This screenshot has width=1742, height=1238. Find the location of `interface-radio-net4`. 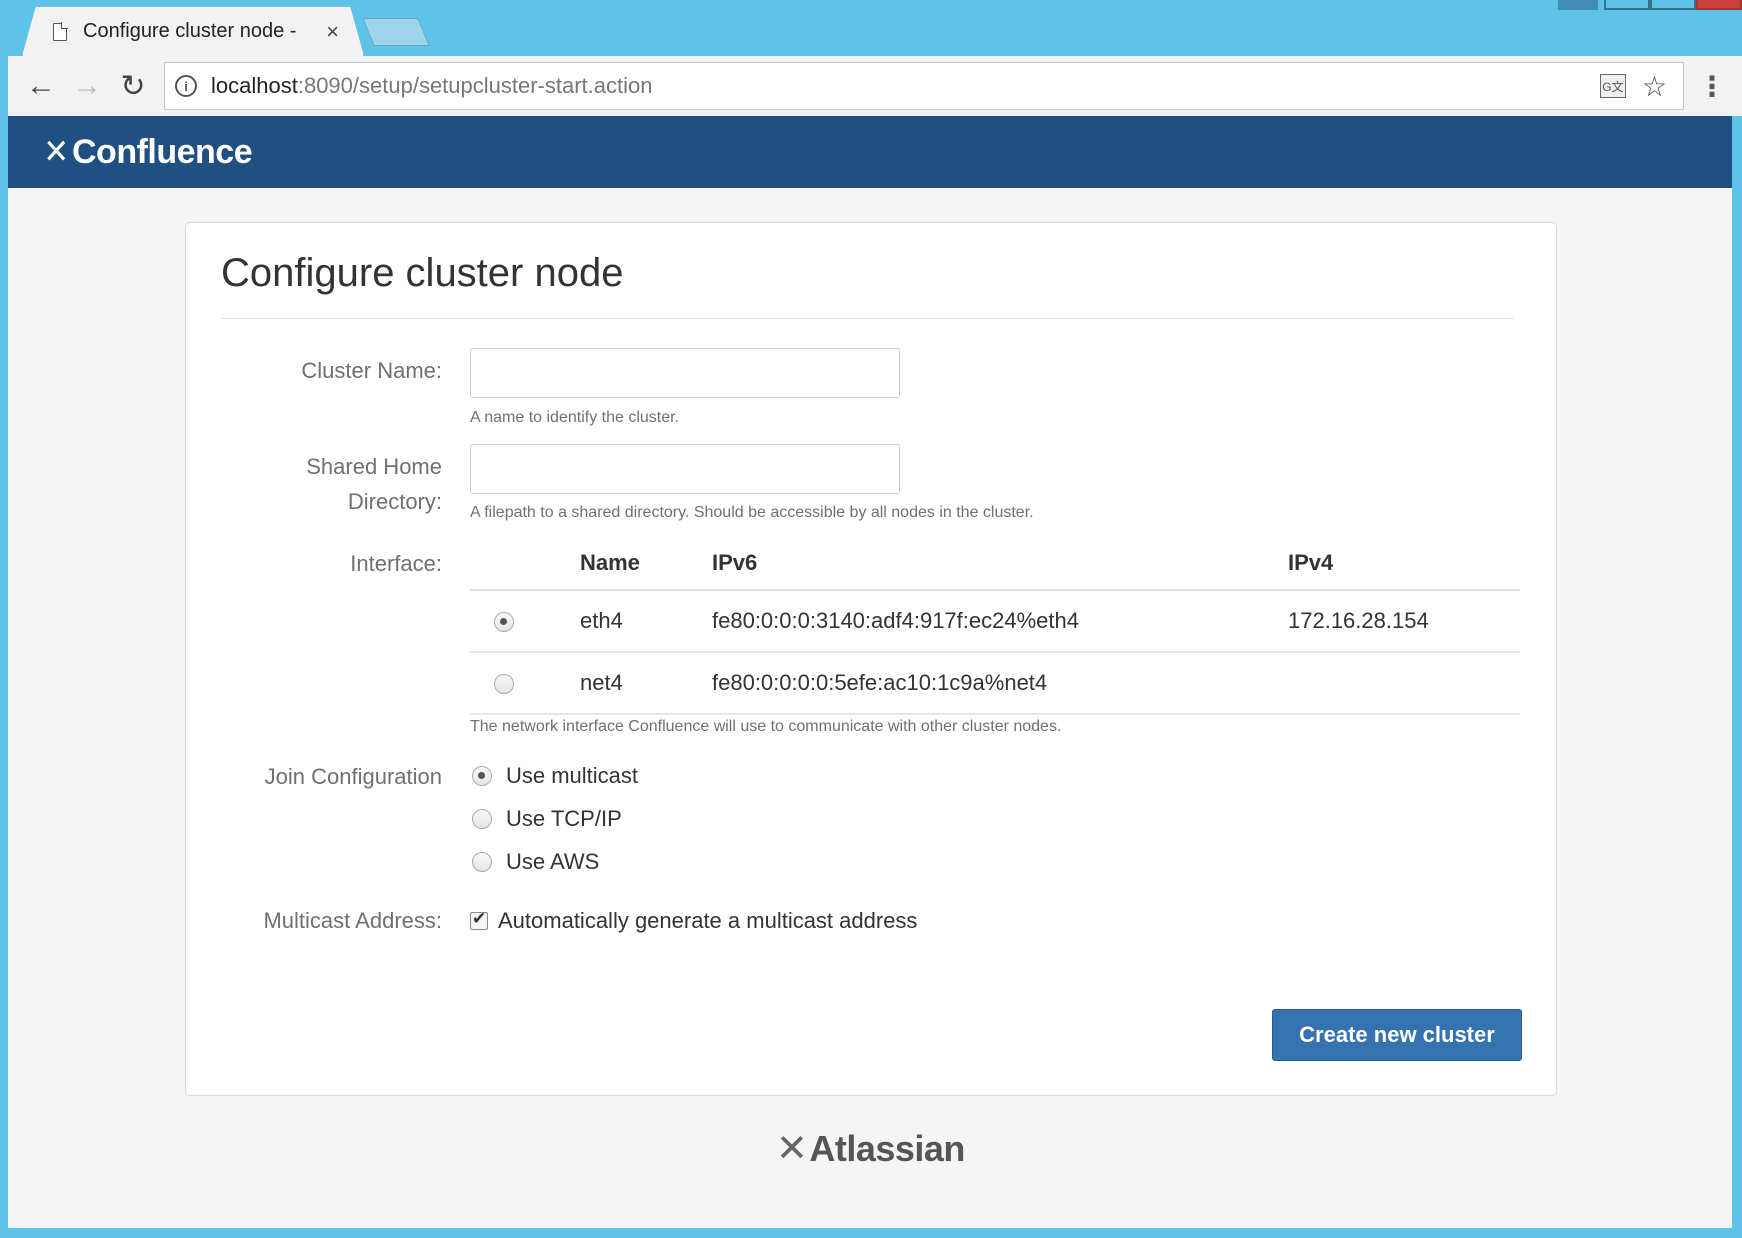

interface-radio-net4 is located at coordinates (504, 684).